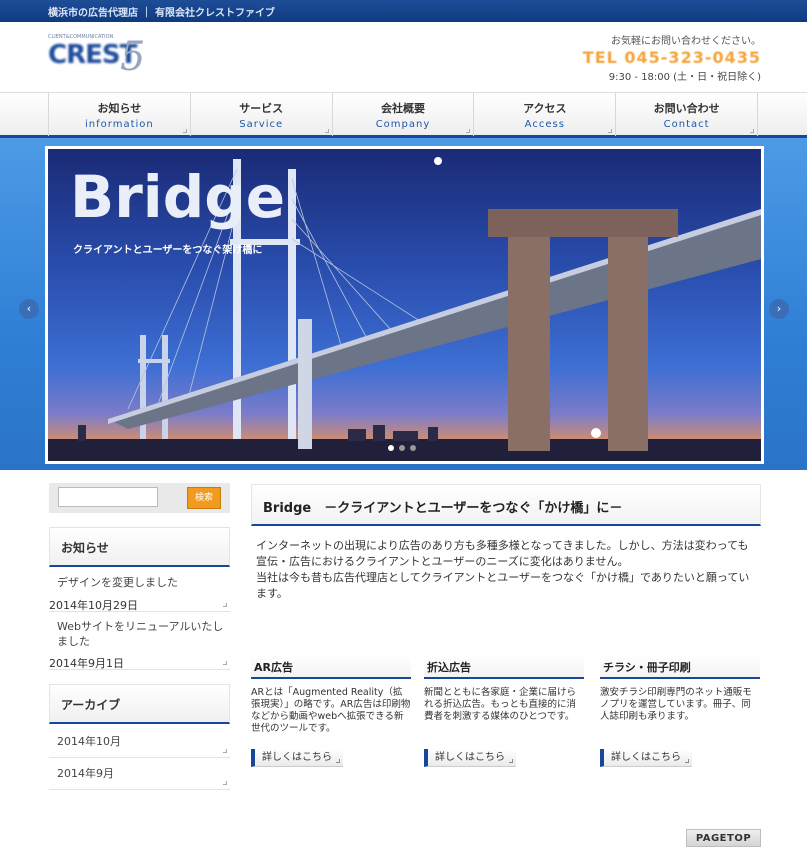 Image resolution: width=807 pixels, height=847 pixels. What do you see at coordinates (119, 108) in the screenshot?
I see `nav-label: お知らせ` at bounding box center [119, 108].